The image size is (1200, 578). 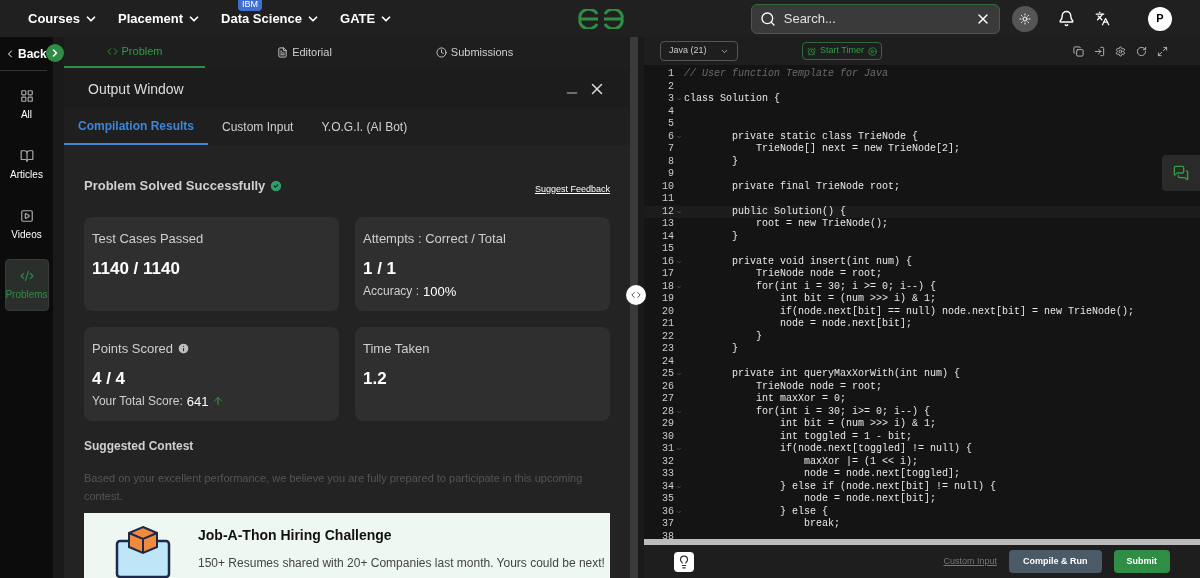 I want to click on code-line: class Solution {, so click(x=732, y=99).